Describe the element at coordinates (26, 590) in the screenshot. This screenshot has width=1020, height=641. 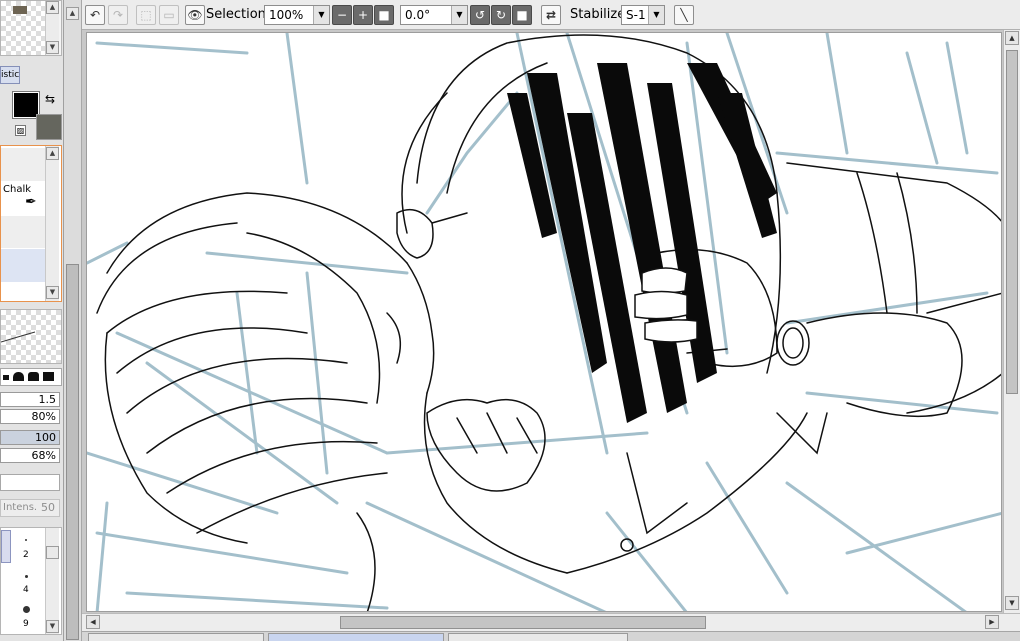
I see `size-preset-label: 4` at that location.